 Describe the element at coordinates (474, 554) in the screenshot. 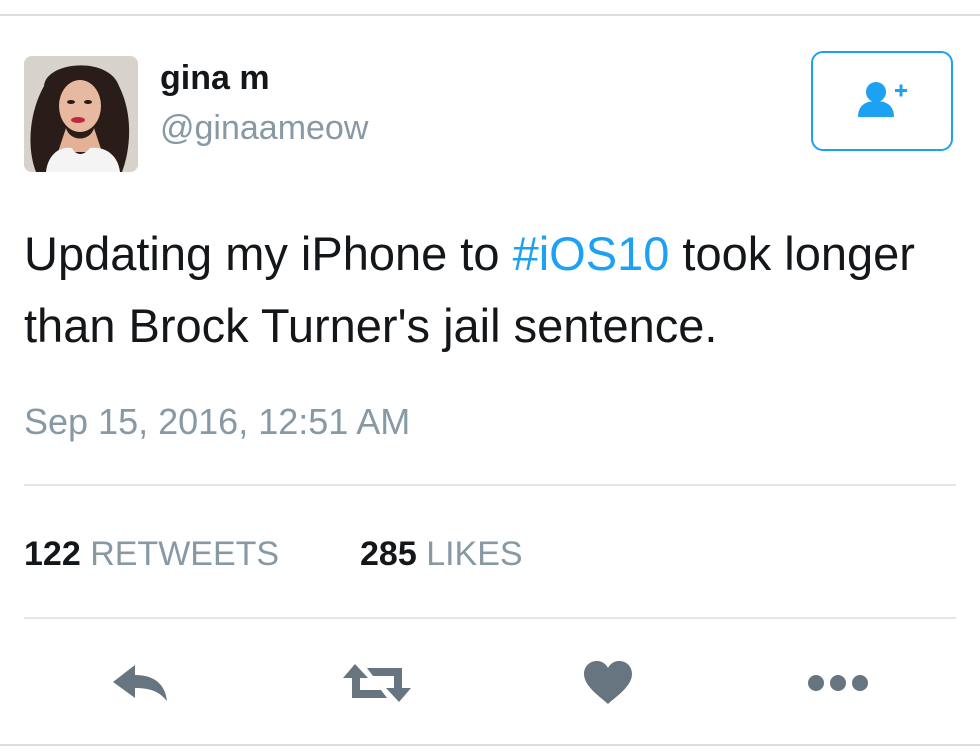

I see `likes-label: LIKES` at that location.